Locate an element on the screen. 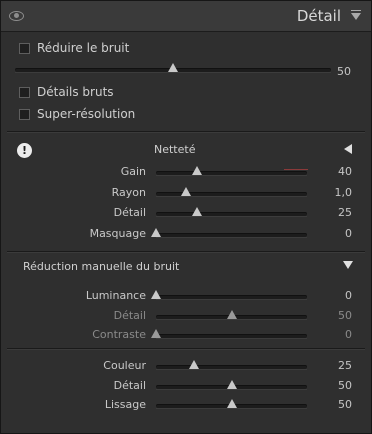 The width and height of the screenshot is (372, 434). super-resolution-label: Super-résolution is located at coordinates (86, 114).